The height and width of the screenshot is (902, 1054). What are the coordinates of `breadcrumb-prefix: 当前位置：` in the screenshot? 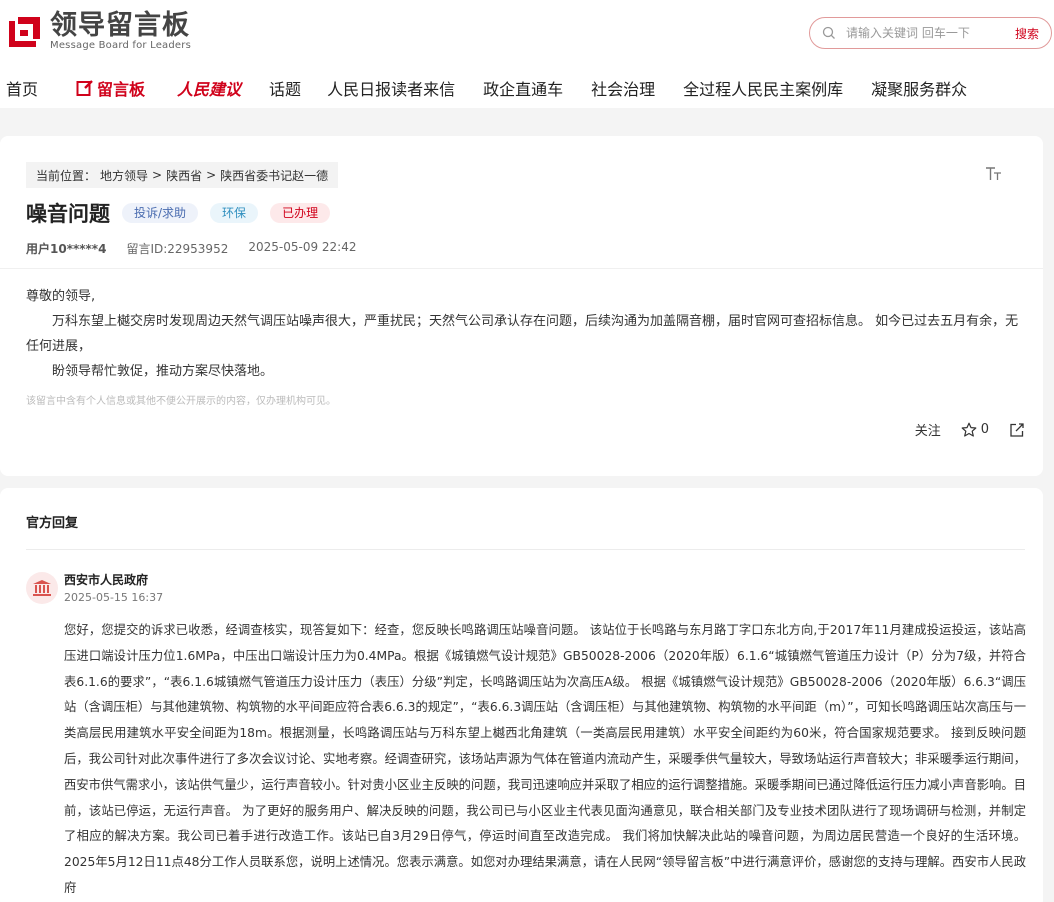 It's located at (66, 175).